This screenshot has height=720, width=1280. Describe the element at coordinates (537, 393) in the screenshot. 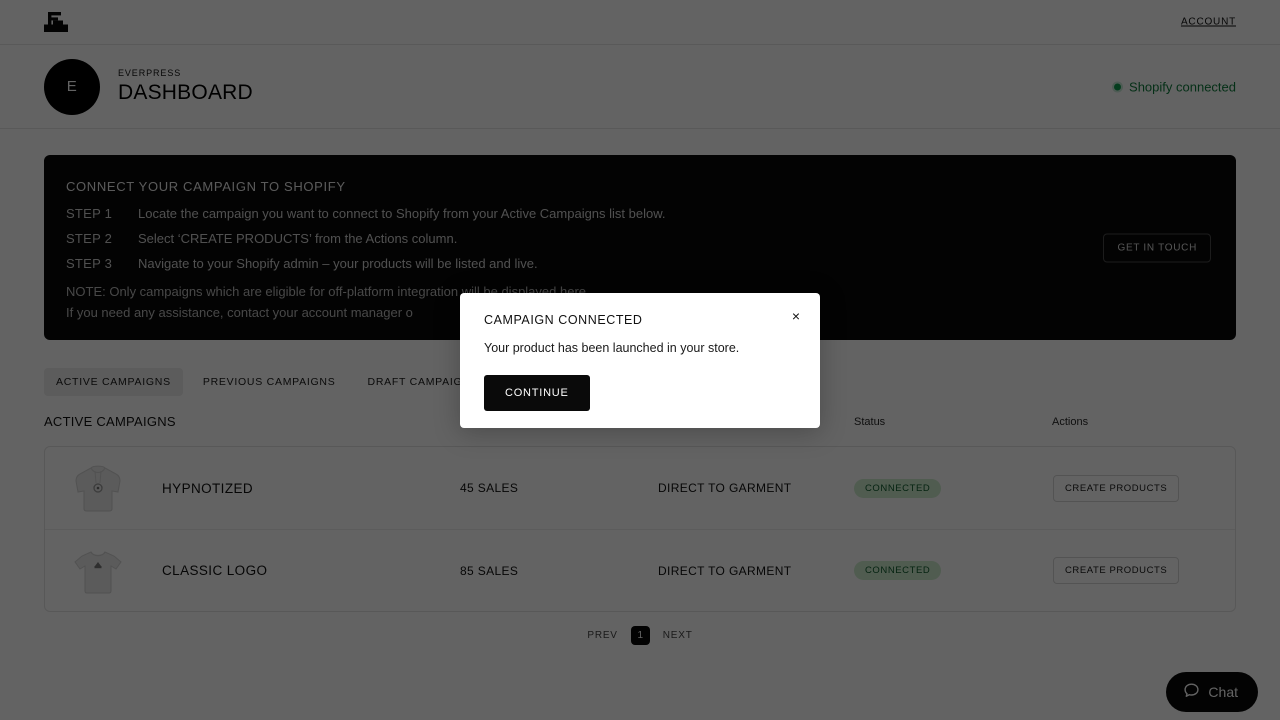

I see `continue-button: CONTINUE` at that location.